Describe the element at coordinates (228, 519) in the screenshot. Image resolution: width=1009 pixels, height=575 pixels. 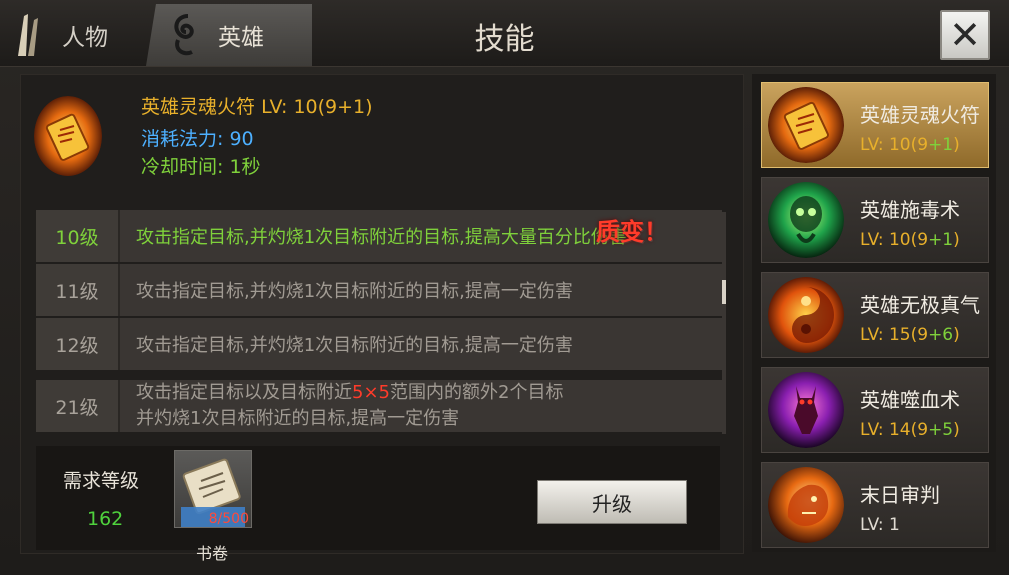
I see `scroll-count: 8/500` at that location.